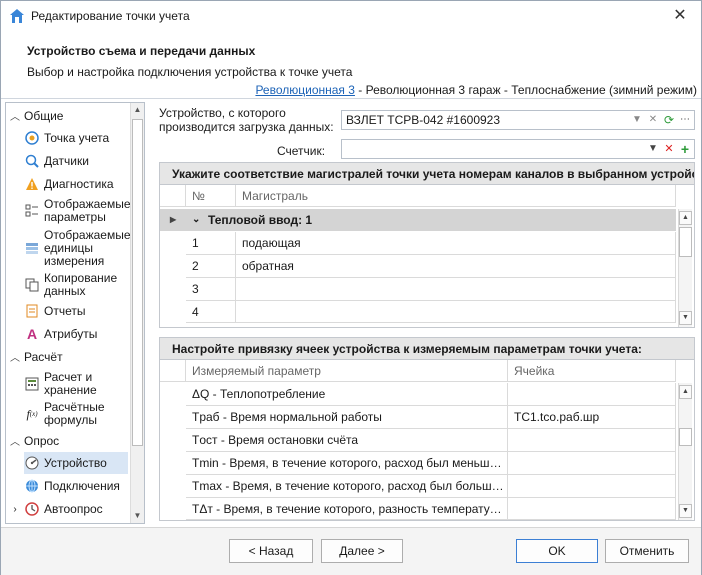  I want to click on sidebar-item-copy-data: Копирование данных, so click(76, 285).